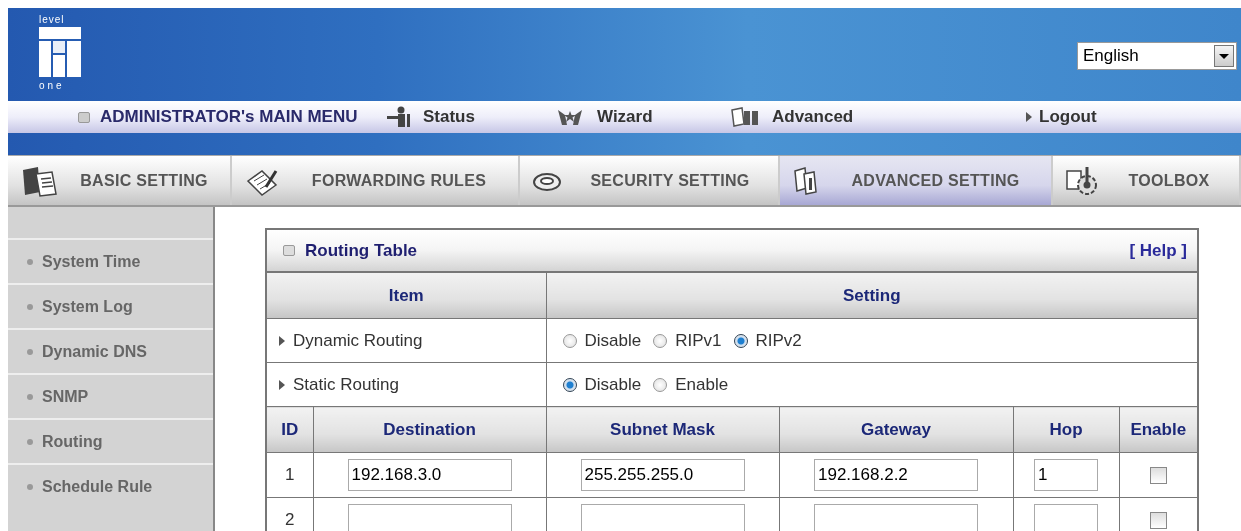 The height and width of the screenshot is (531, 1241). Describe the element at coordinates (698, 340) in the screenshot. I see `radio-label: RIPv1` at that location.